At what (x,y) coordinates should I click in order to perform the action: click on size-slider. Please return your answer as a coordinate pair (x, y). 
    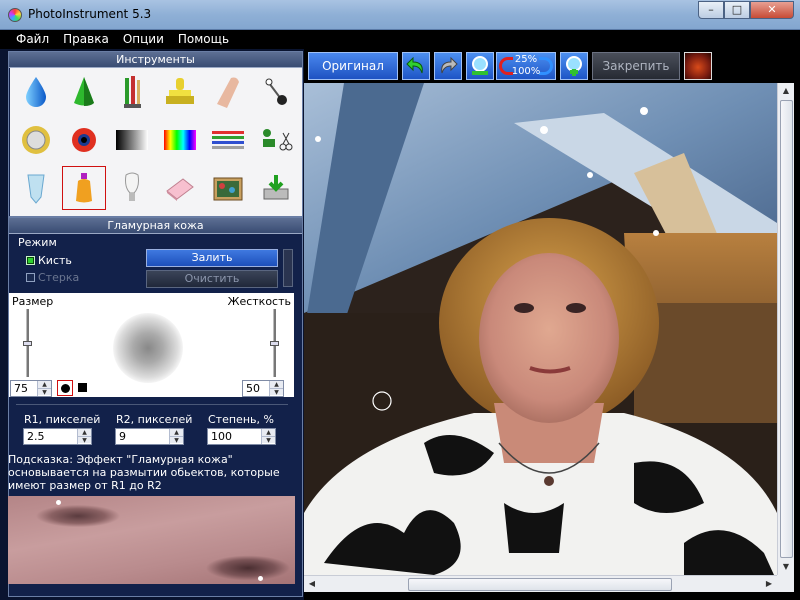
    Looking at the image, I should click on (27, 343).